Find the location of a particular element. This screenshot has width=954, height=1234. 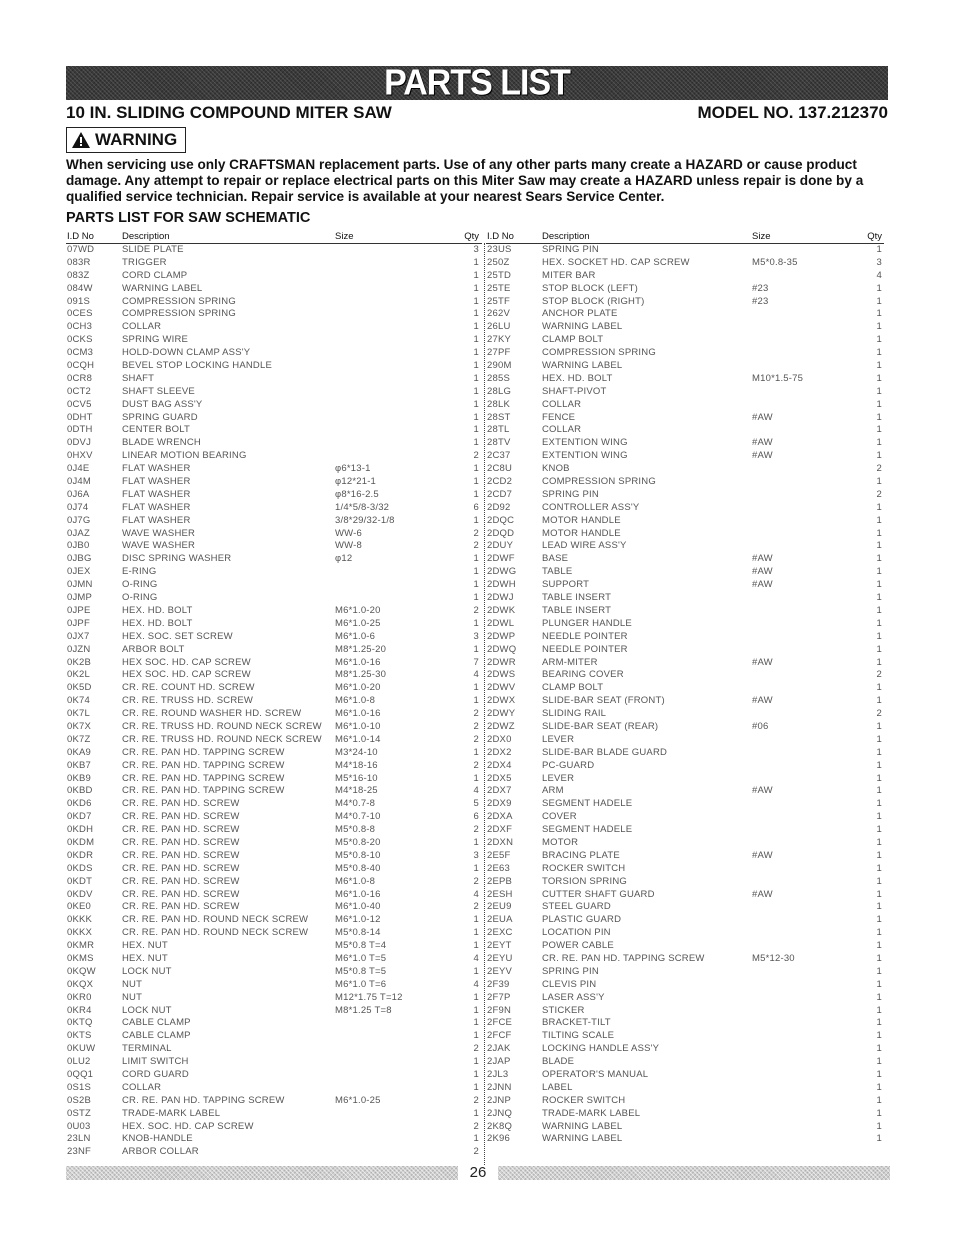

part-id: 0KDV is located at coordinates (80, 894).